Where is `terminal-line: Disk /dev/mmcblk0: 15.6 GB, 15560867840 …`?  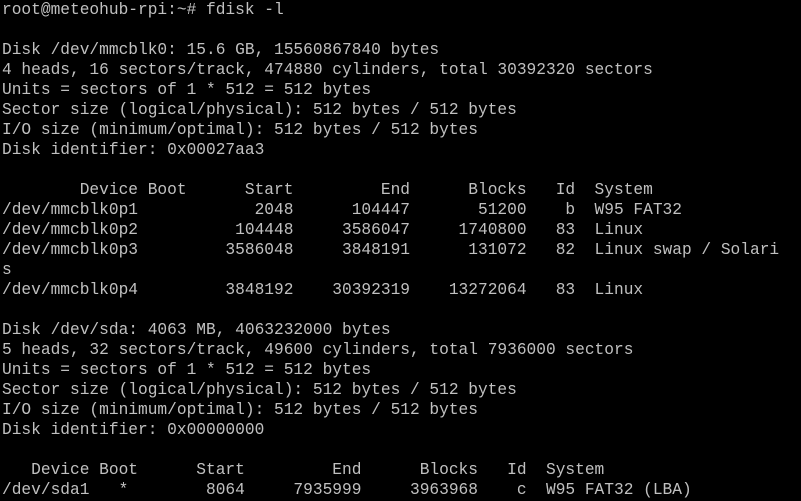 terminal-line: Disk /dev/mmcblk0: 15.6 GB, 15560867840 … is located at coordinates (221, 50).